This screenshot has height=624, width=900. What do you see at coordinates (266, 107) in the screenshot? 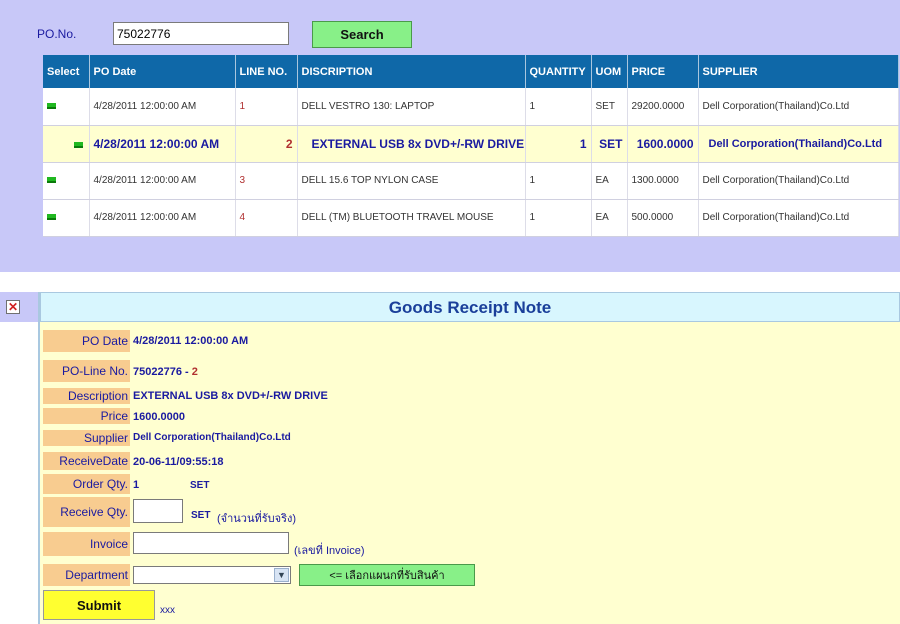
I see `line-no-cell: 1` at bounding box center [266, 107].